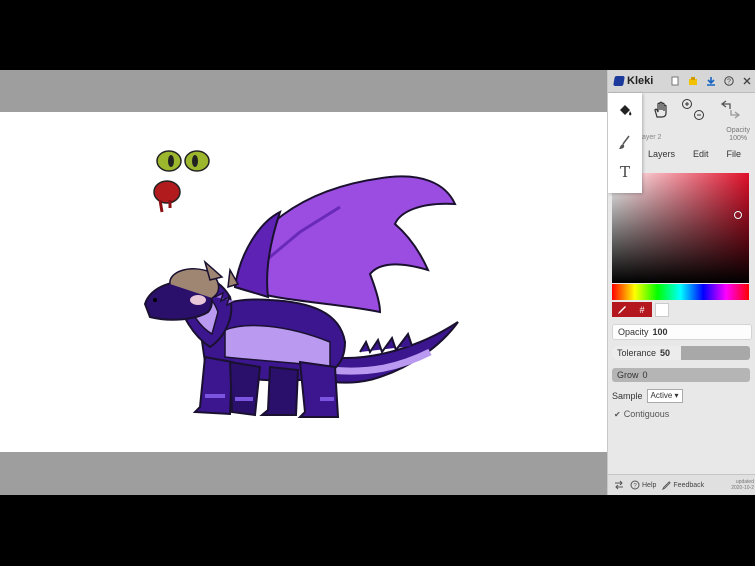 Image resolution: width=755 pixels, height=566 pixels. Describe the element at coordinates (617, 414) in the screenshot. I see `contiguous-checkbox: ✔` at that location.